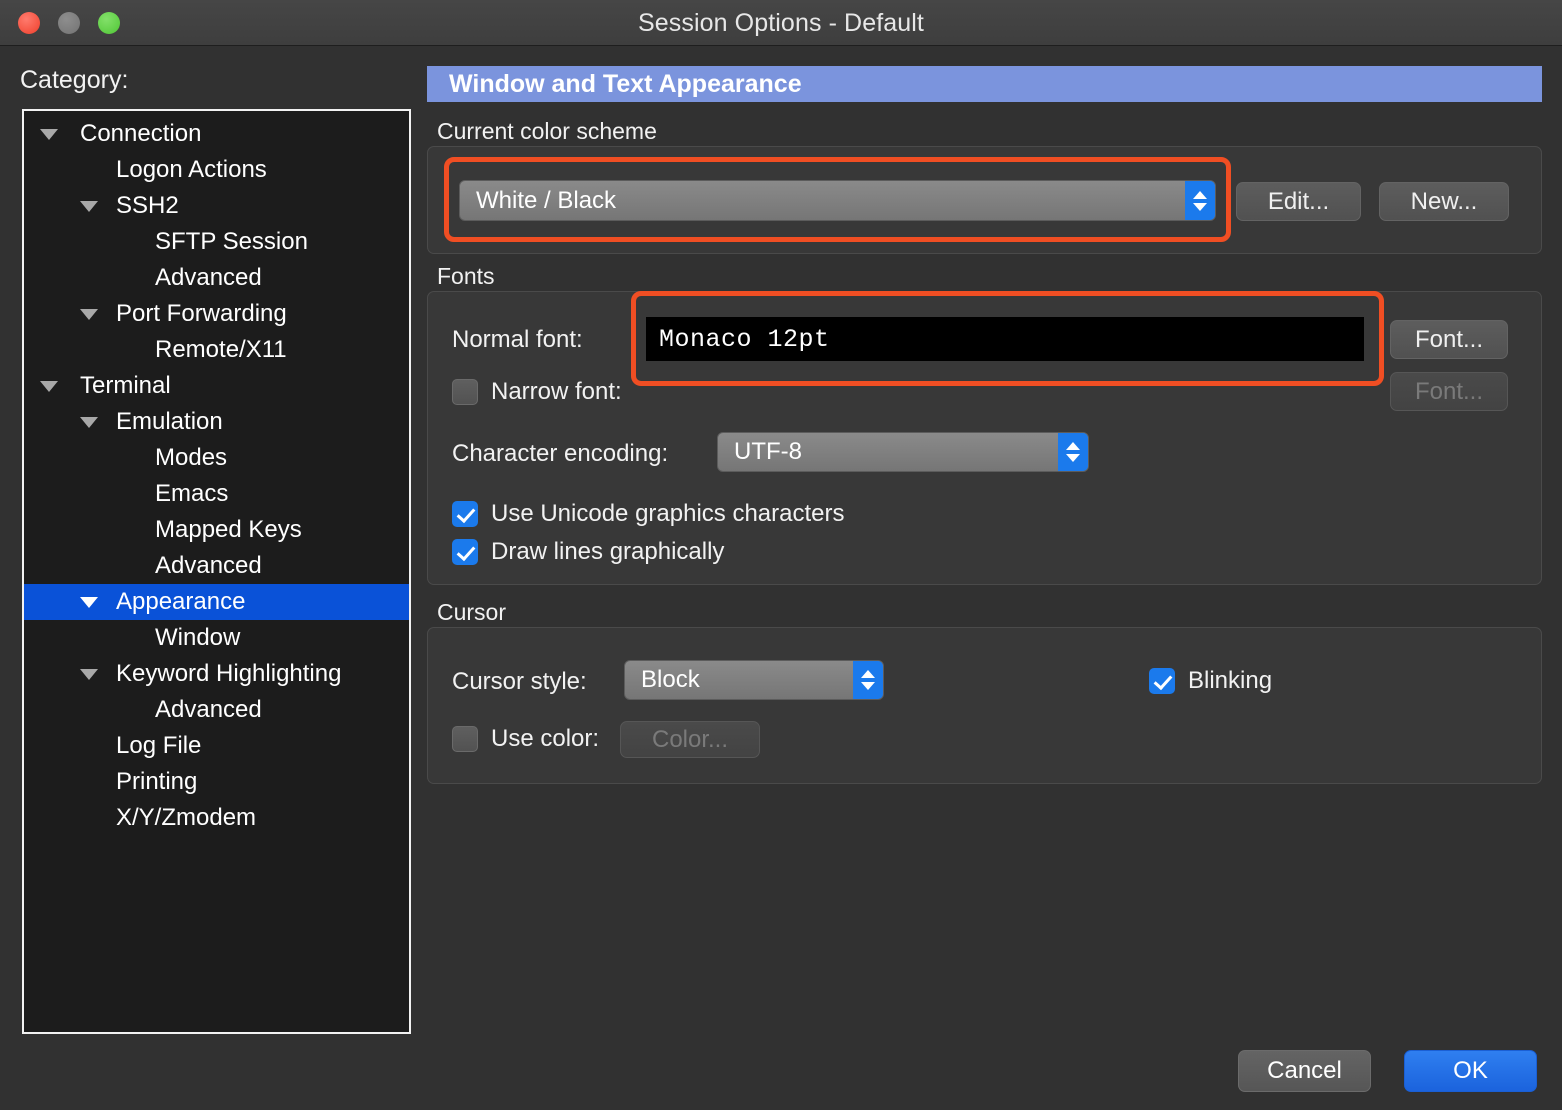  Describe the element at coordinates (228, 529) in the screenshot. I see `sidebar-item-label: Mapped Keys` at that location.